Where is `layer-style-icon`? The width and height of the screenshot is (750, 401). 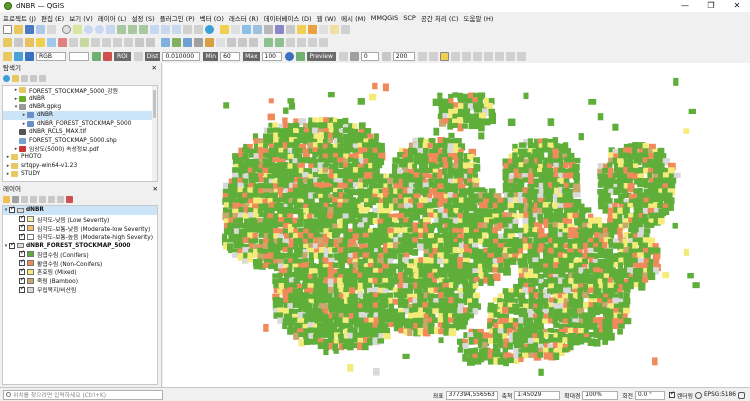 layer-style-icon is located at coordinates (6, 199).